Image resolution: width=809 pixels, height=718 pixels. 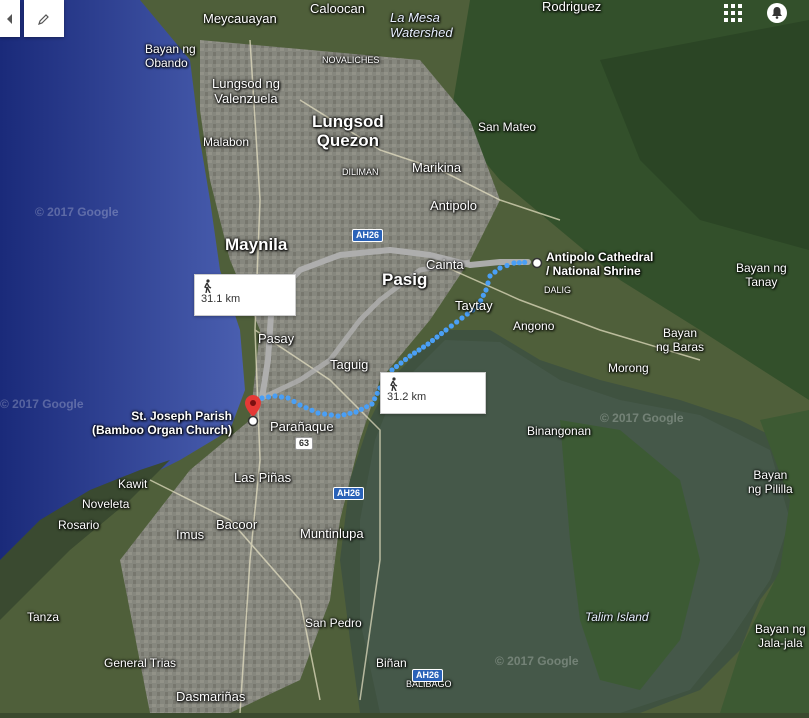 What do you see at coordinates (407, 397) in the screenshot?
I see `route-distance: 31.2 km` at bounding box center [407, 397].